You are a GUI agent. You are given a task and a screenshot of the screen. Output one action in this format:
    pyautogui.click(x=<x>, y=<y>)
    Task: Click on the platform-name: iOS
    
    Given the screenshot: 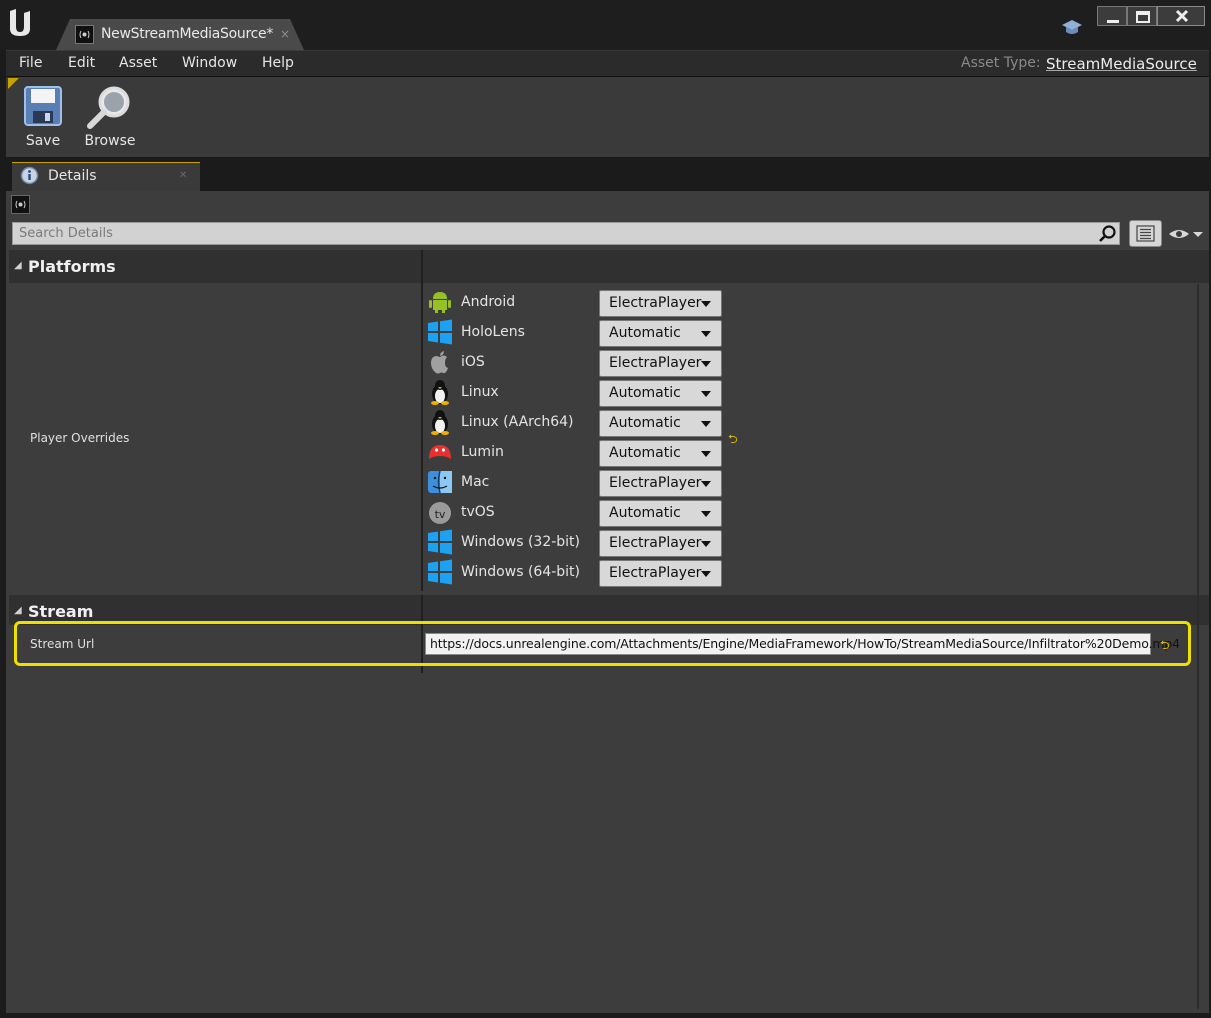 What is the action you would take?
    pyautogui.click(x=473, y=362)
    